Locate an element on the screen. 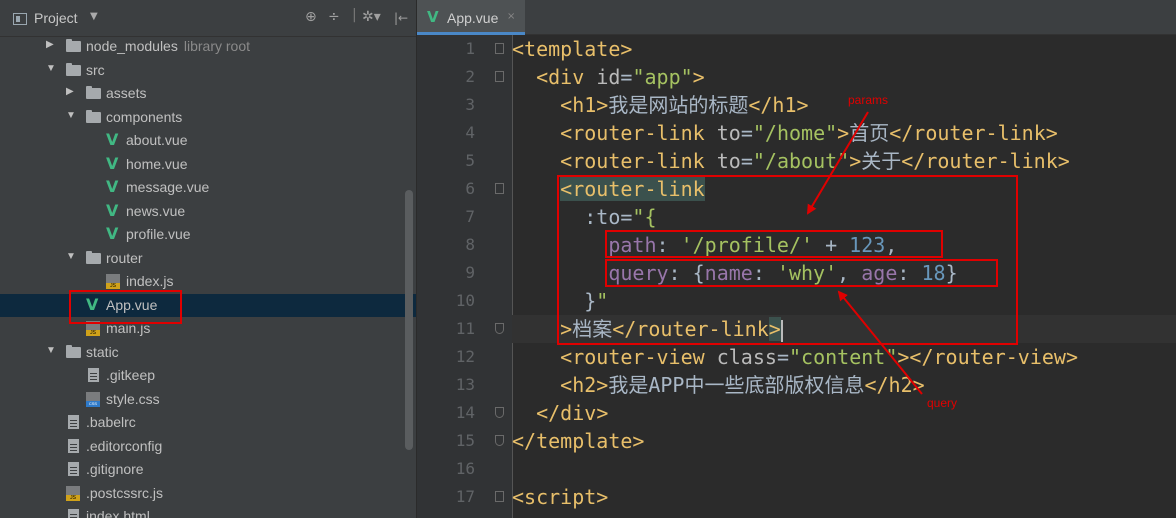 The image size is (1176, 518). tree-item-label: about.vue is located at coordinates (157, 140).